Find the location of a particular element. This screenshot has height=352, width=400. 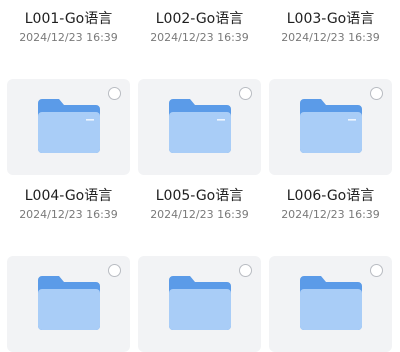

file-name: L003-Go语言 is located at coordinates (330, 19).